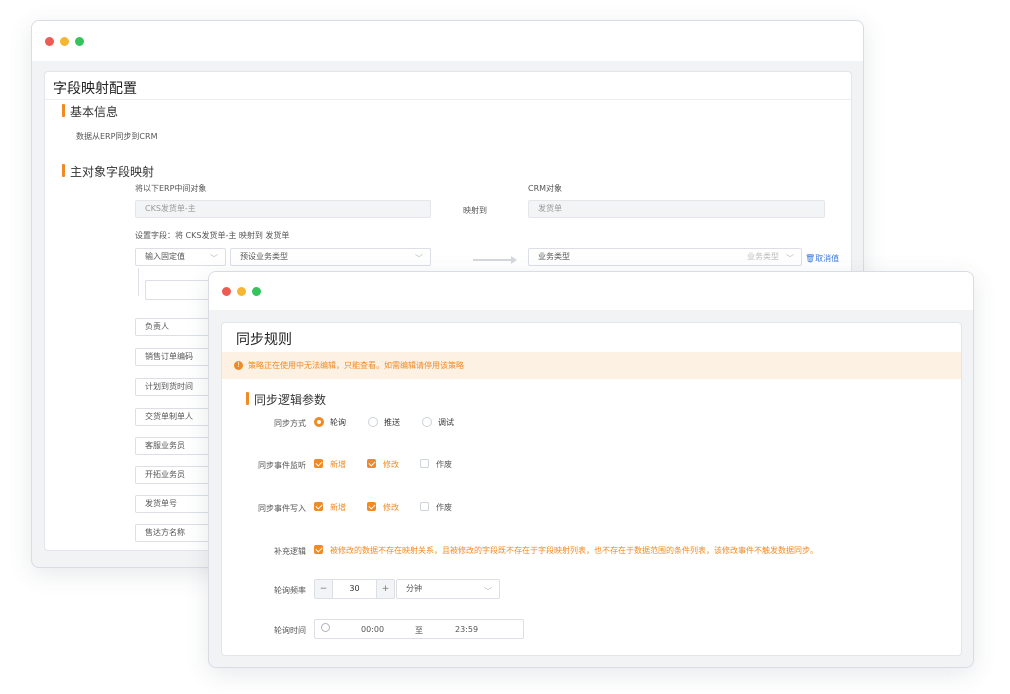 Image resolution: width=1010 pixels, height=694 pixels. What do you see at coordinates (446, 422) in the screenshot?
I see `radio-debug-label: 调试` at bounding box center [446, 422].